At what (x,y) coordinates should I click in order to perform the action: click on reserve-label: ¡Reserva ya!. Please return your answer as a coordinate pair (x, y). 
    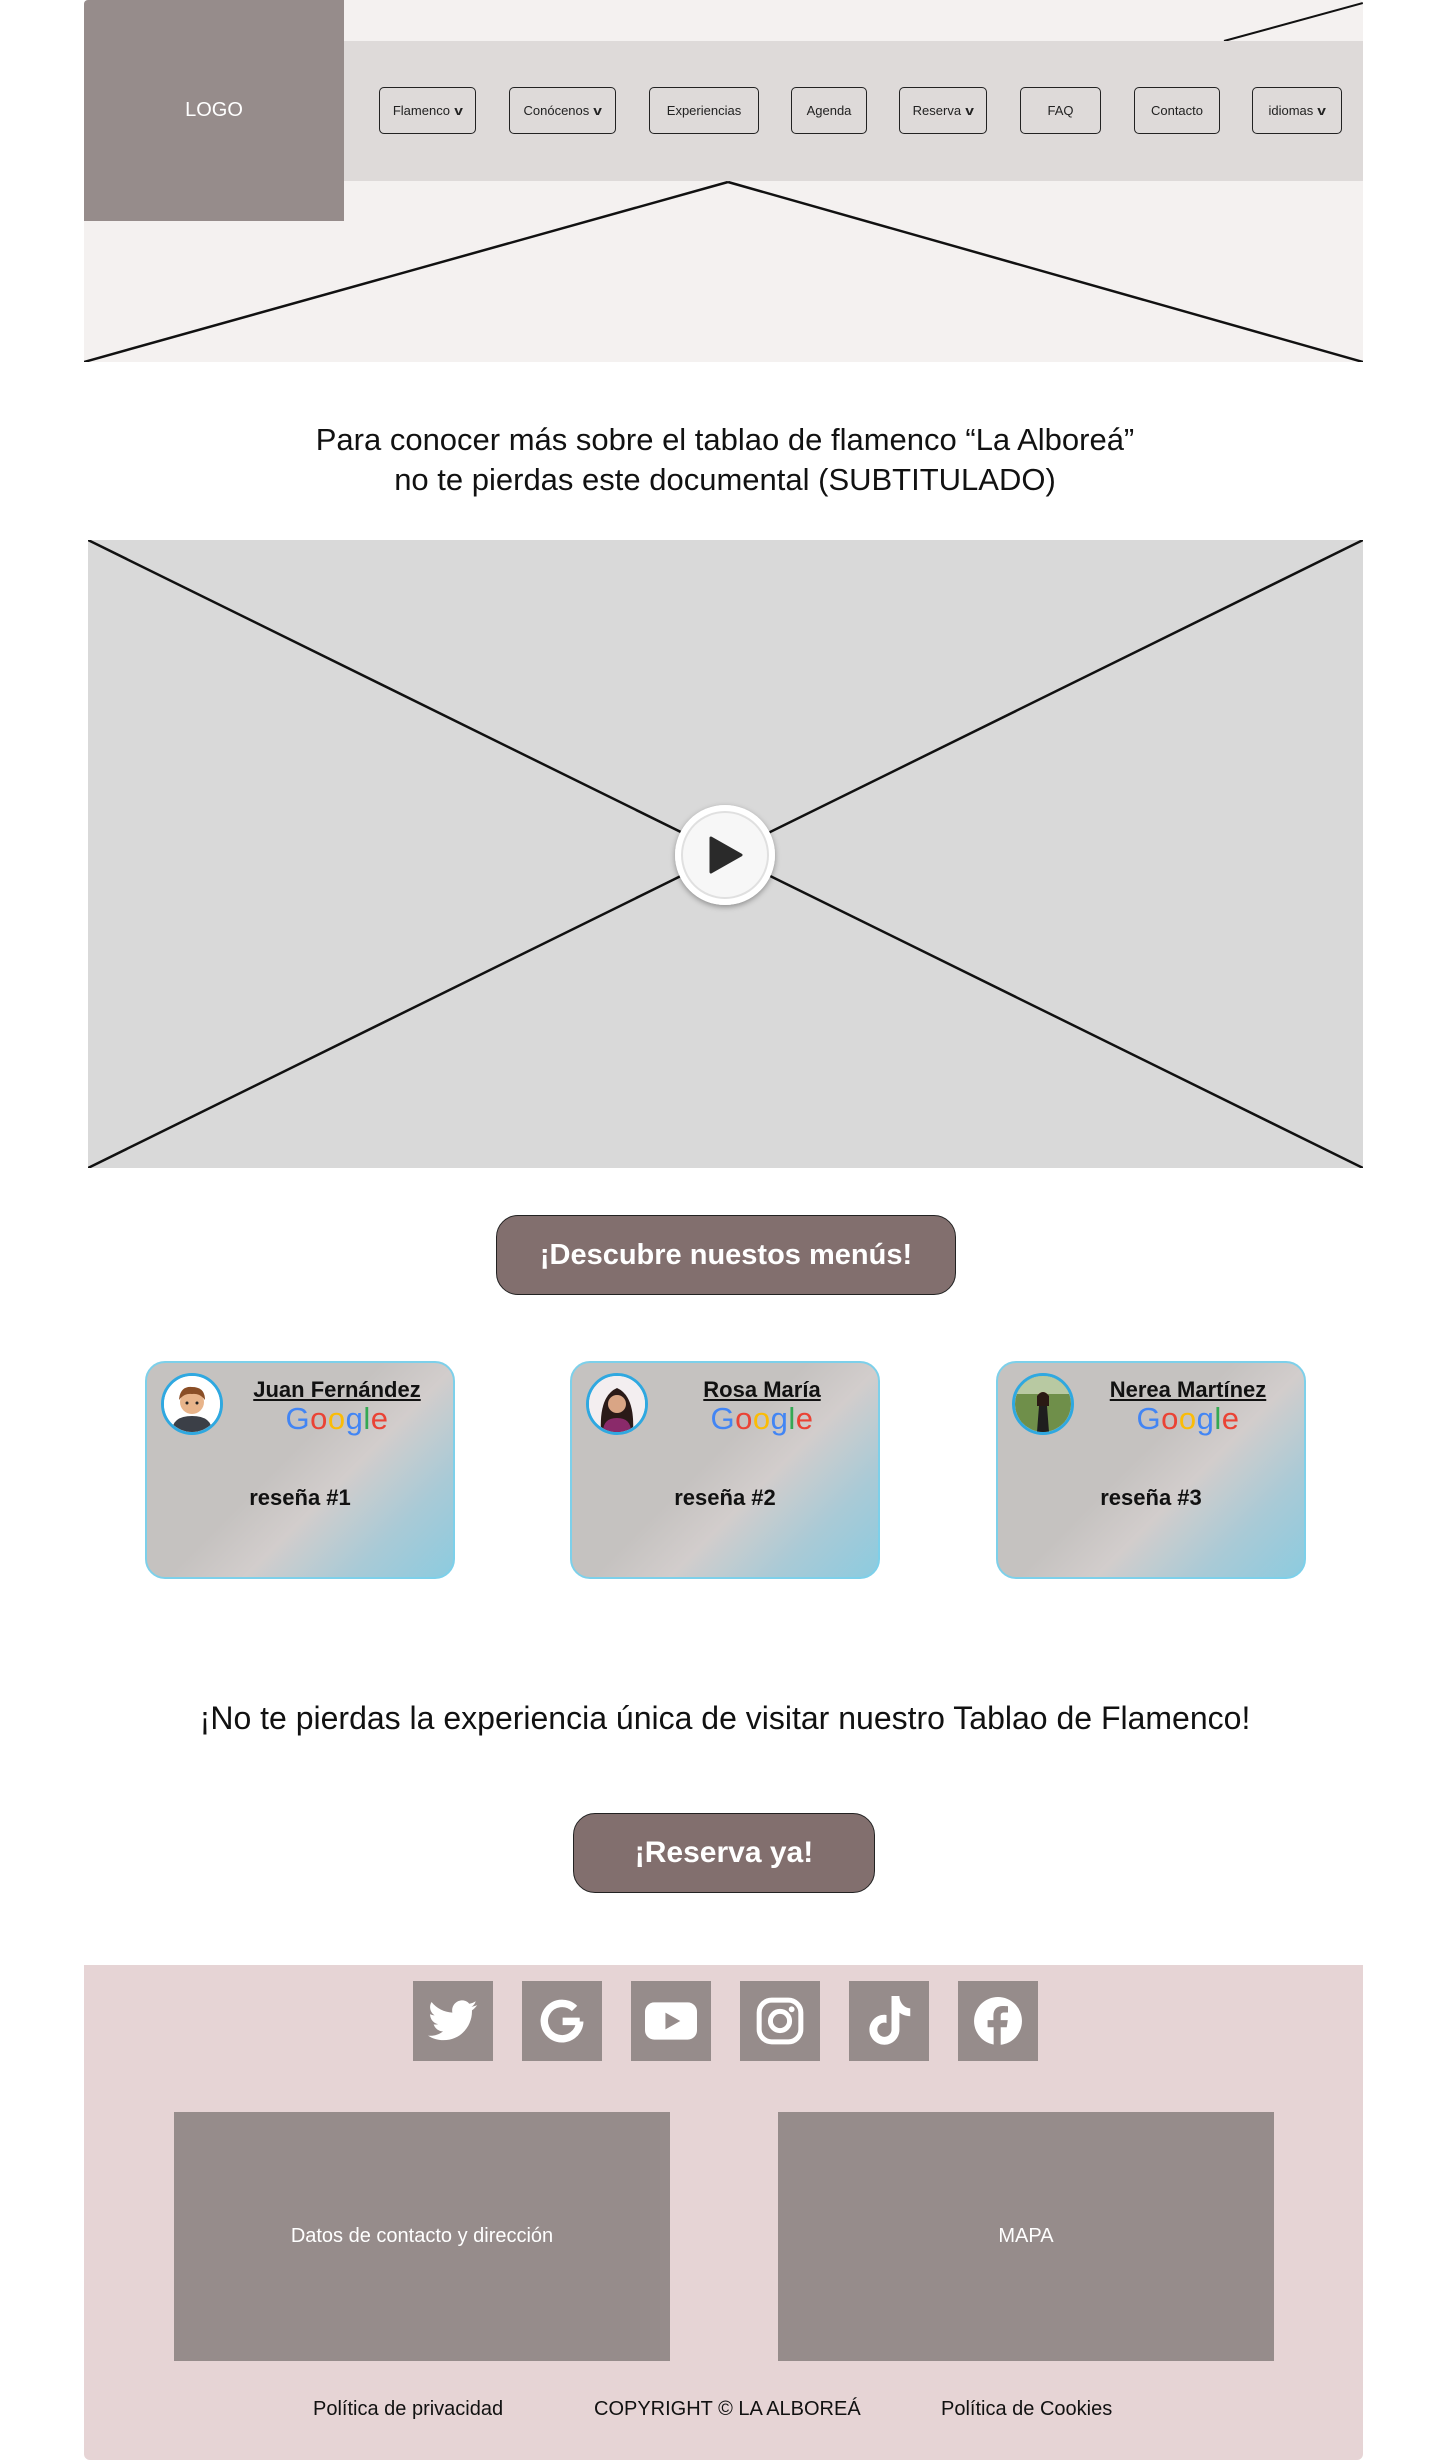
    Looking at the image, I should click on (724, 1852).